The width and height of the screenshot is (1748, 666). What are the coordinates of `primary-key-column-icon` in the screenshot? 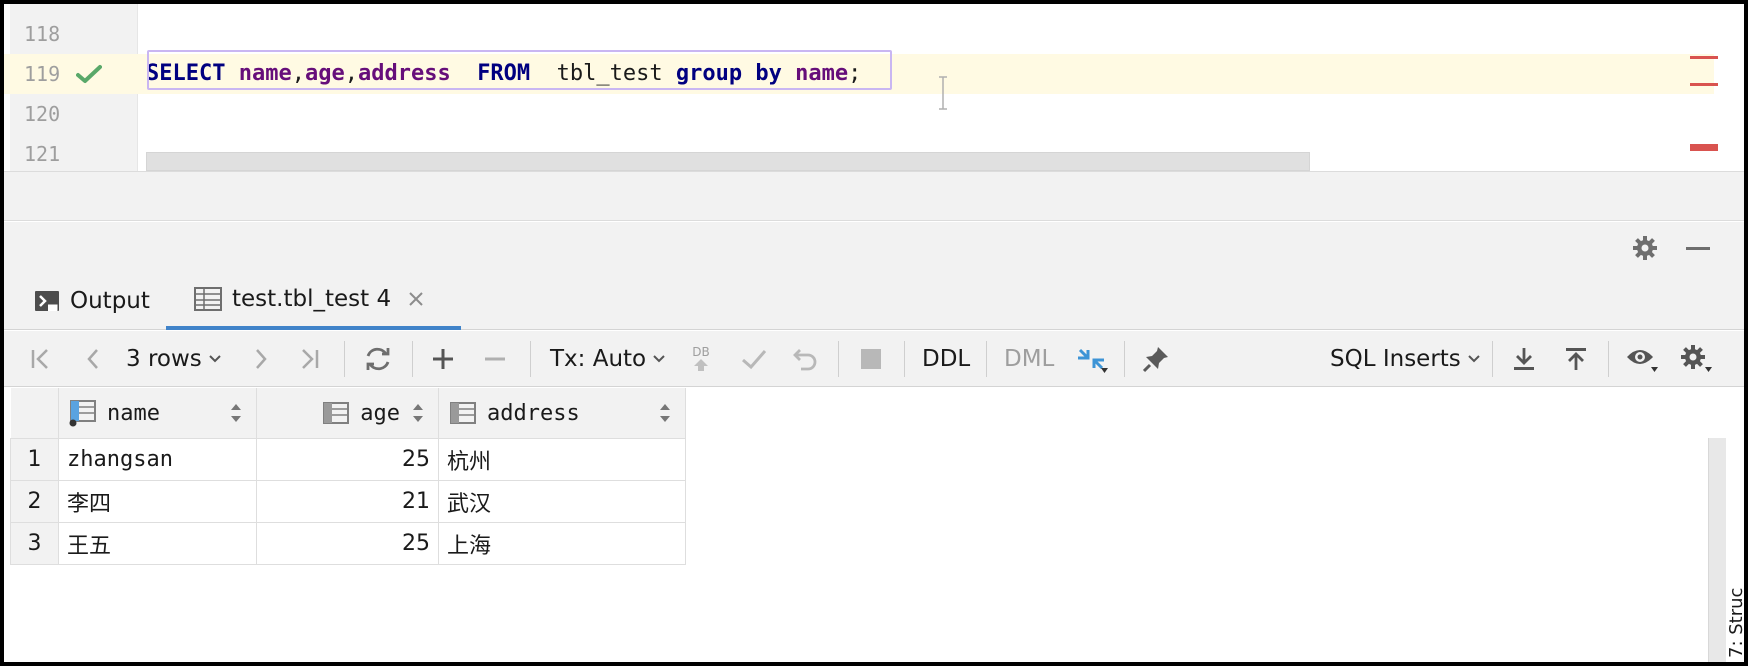 It's located at (82, 413).